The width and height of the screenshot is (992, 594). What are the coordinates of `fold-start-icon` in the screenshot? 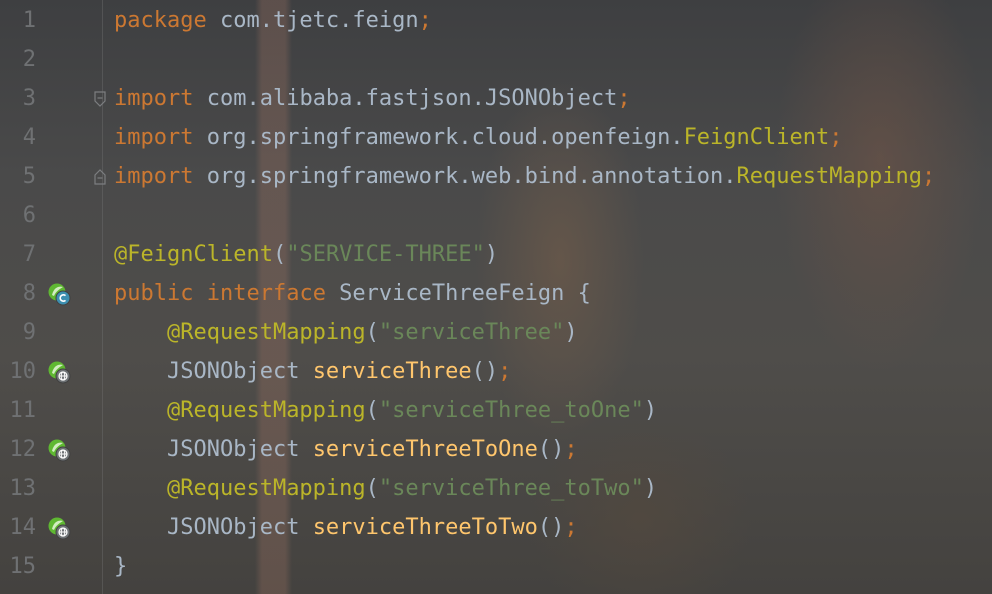 It's located at (100, 99).